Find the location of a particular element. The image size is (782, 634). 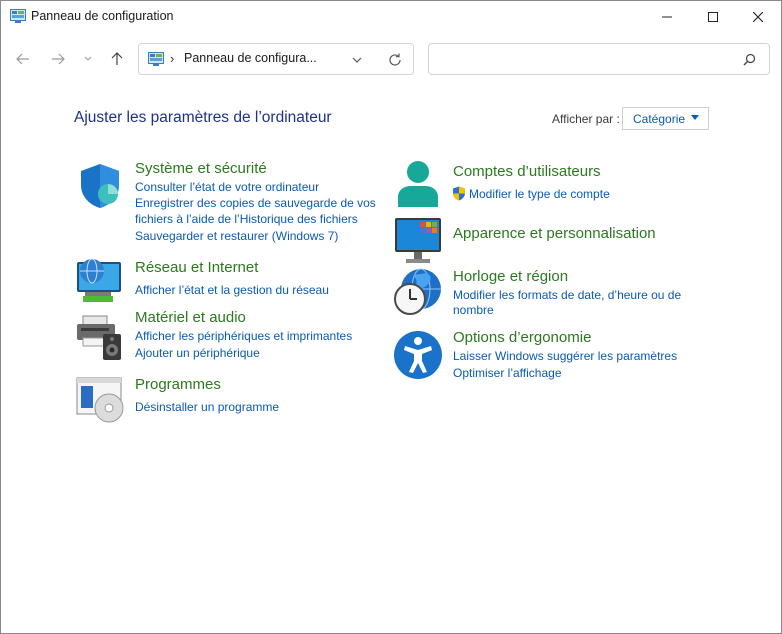

maximize-icon is located at coordinates (713, 17).